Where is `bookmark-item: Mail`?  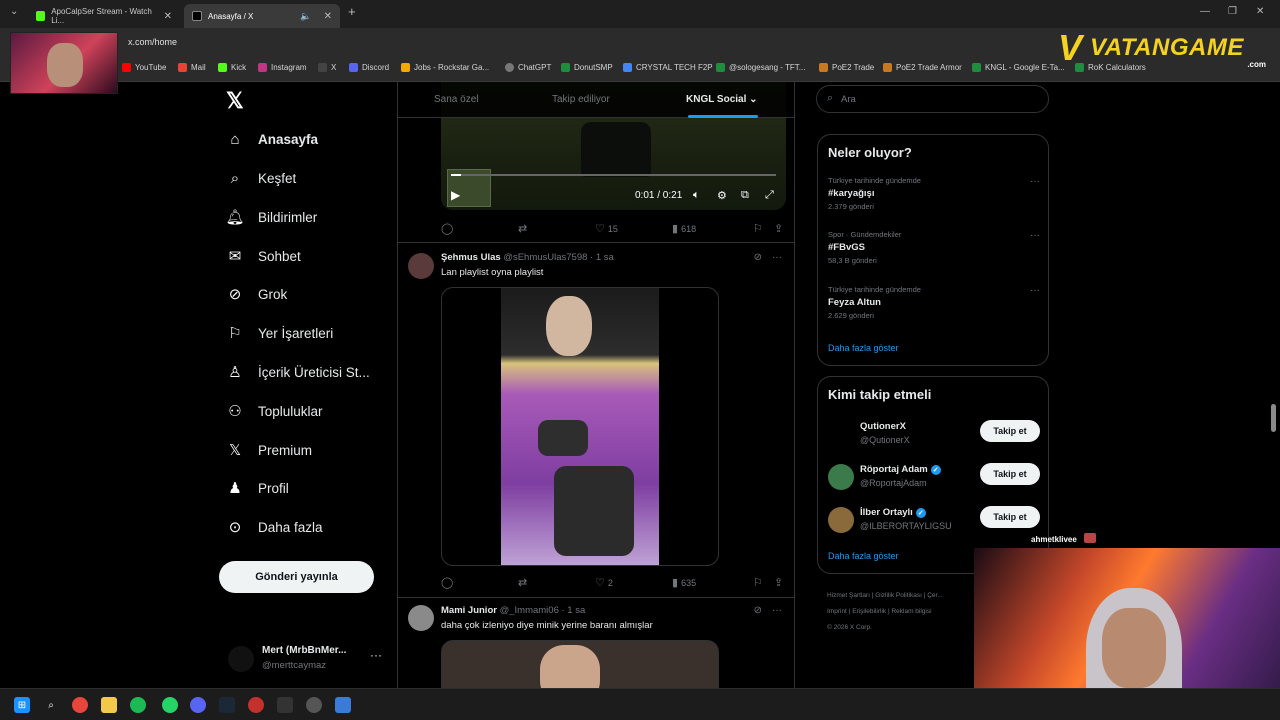
bookmark-item: Mail is located at coordinates (192, 67).